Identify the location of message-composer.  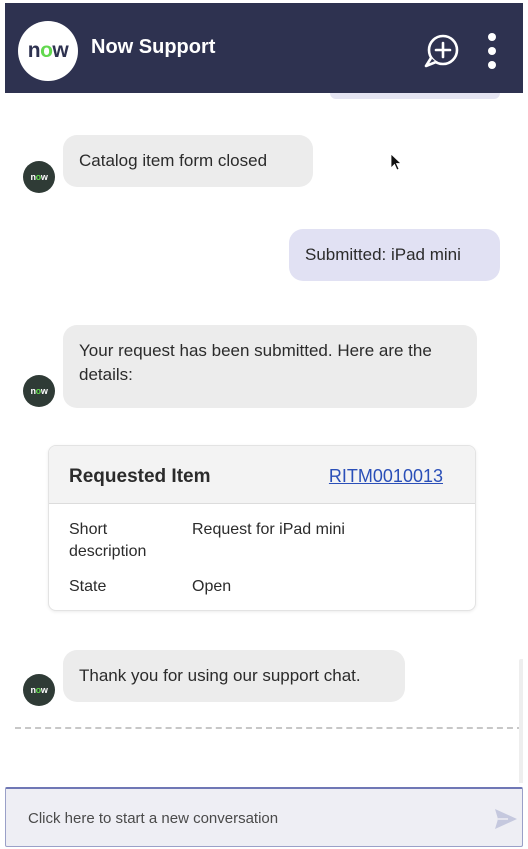
(264, 817).